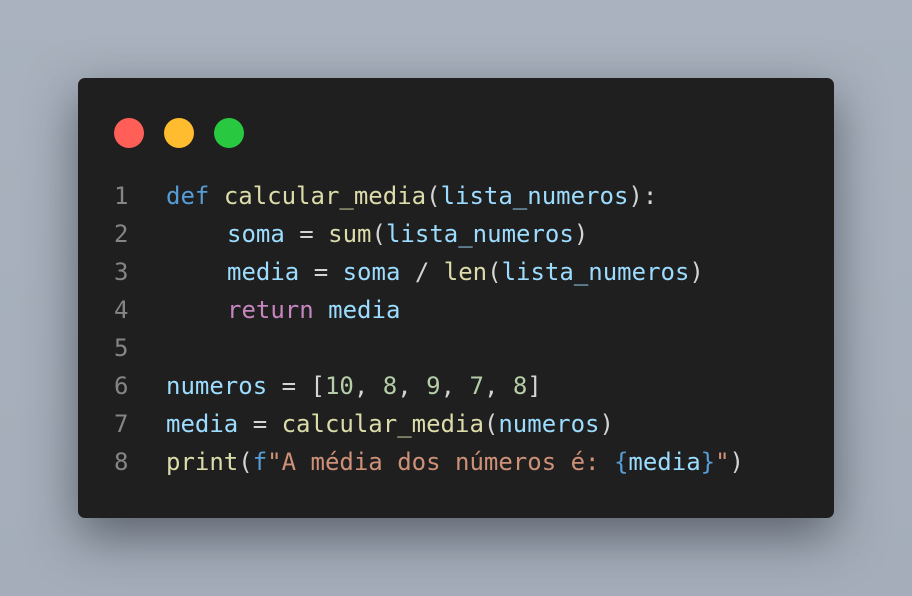  What do you see at coordinates (202, 462) in the screenshot?
I see `code-token: print` at bounding box center [202, 462].